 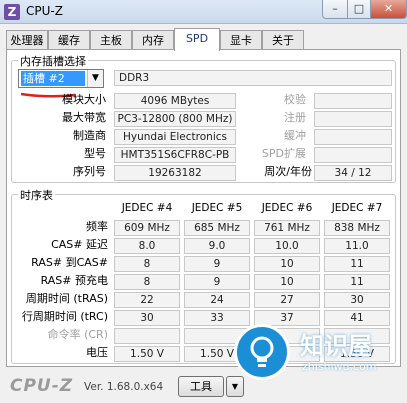 I want to click on timing-cell: 761 MHz, so click(x=287, y=228).